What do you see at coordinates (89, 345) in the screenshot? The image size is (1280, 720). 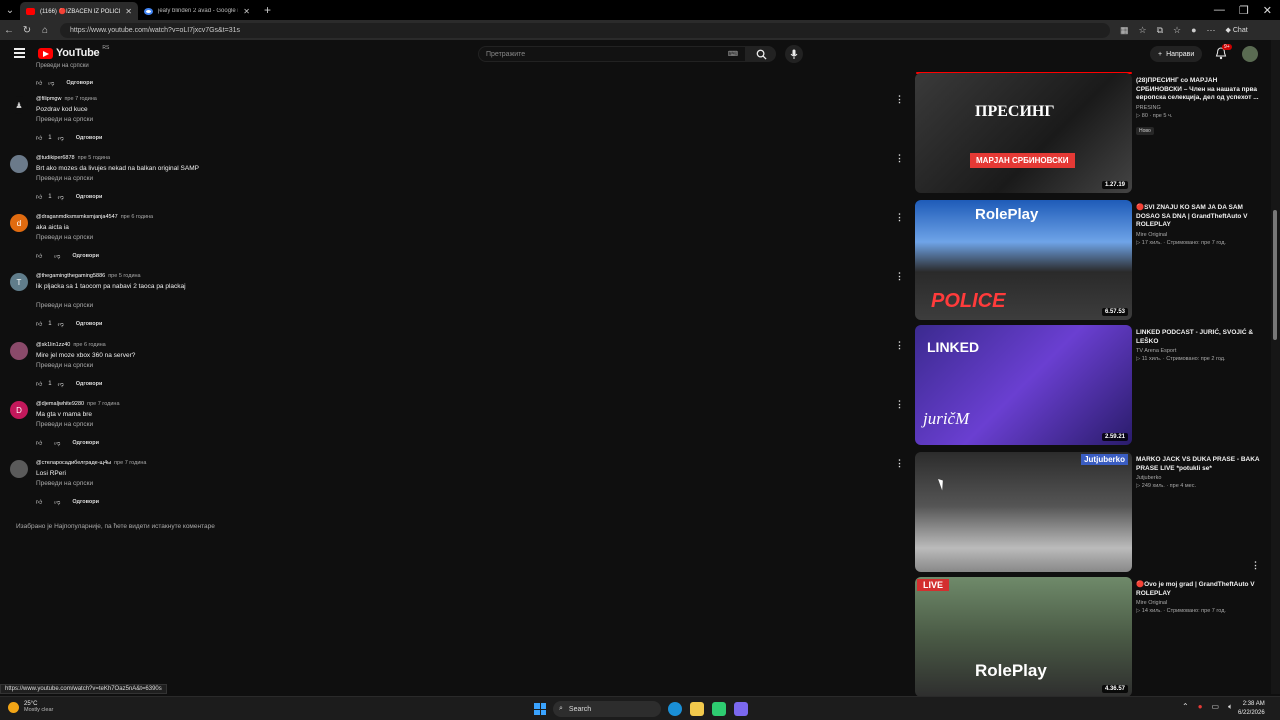 I see `comment-time: пре 6 година` at bounding box center [89, 345].